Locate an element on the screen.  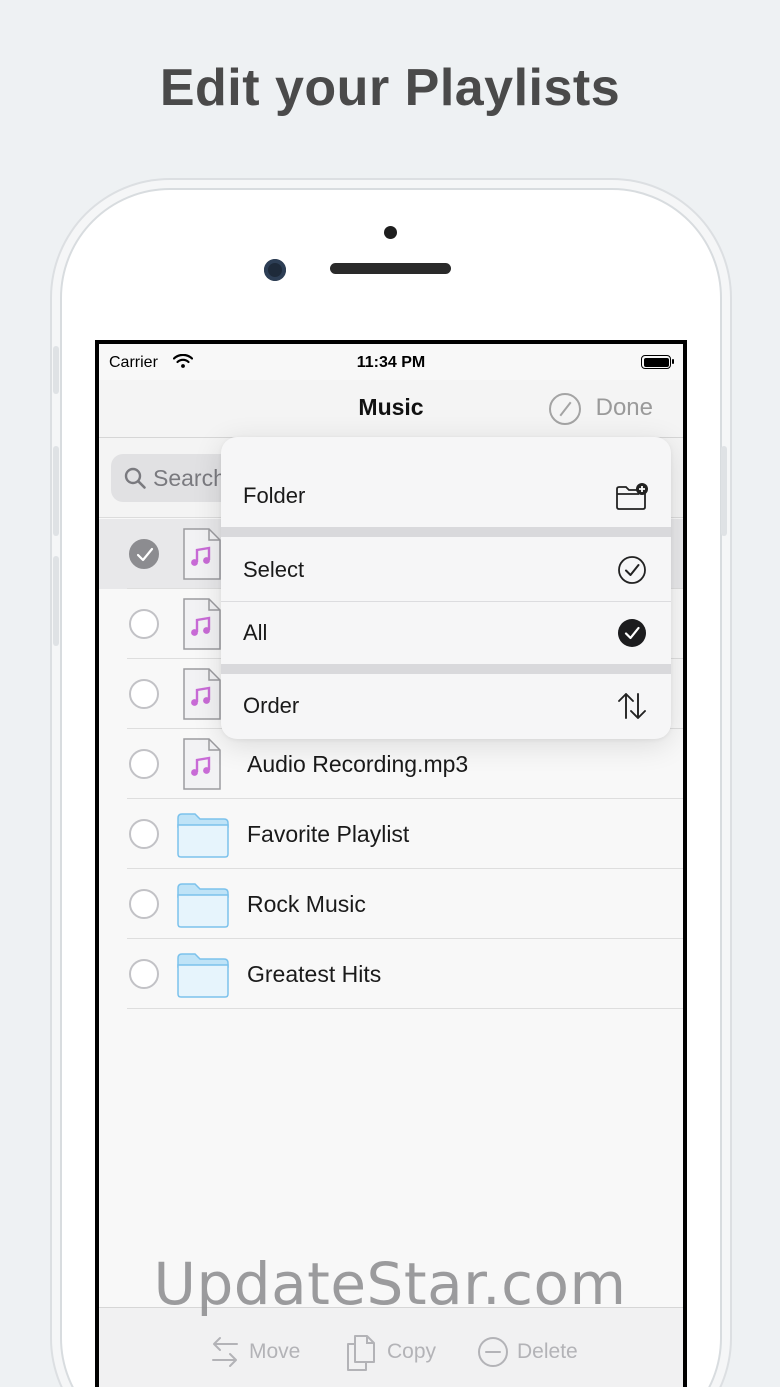
status-time: 11:34 PM is located at coordinates (391, 362).